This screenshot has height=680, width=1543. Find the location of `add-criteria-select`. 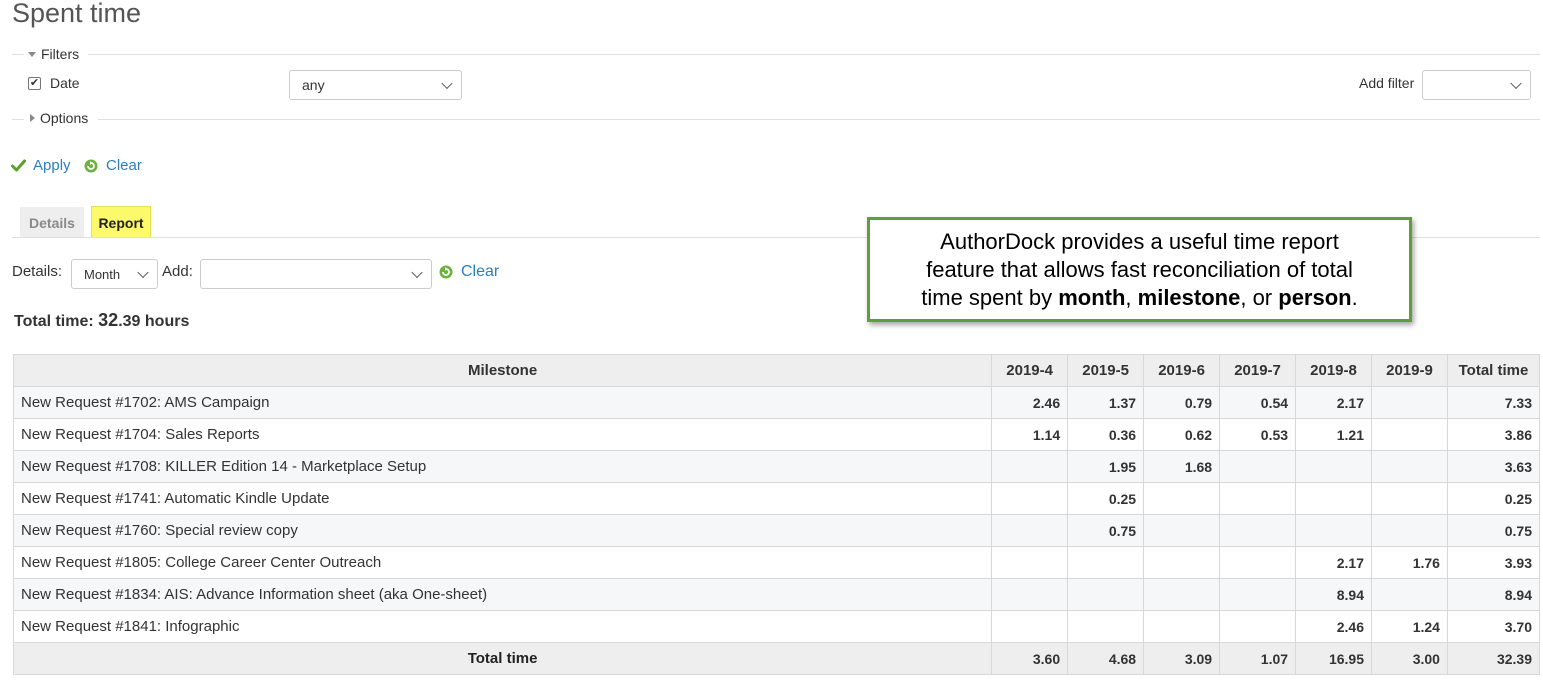

add-criteria-select is located at coordinates (316, 274).